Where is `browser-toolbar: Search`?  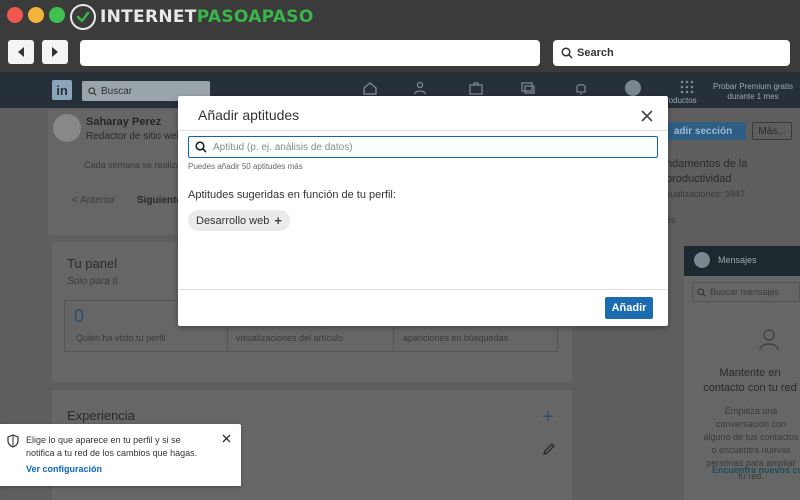 browser-toolbar: Search is located at coordinates (400, 53).